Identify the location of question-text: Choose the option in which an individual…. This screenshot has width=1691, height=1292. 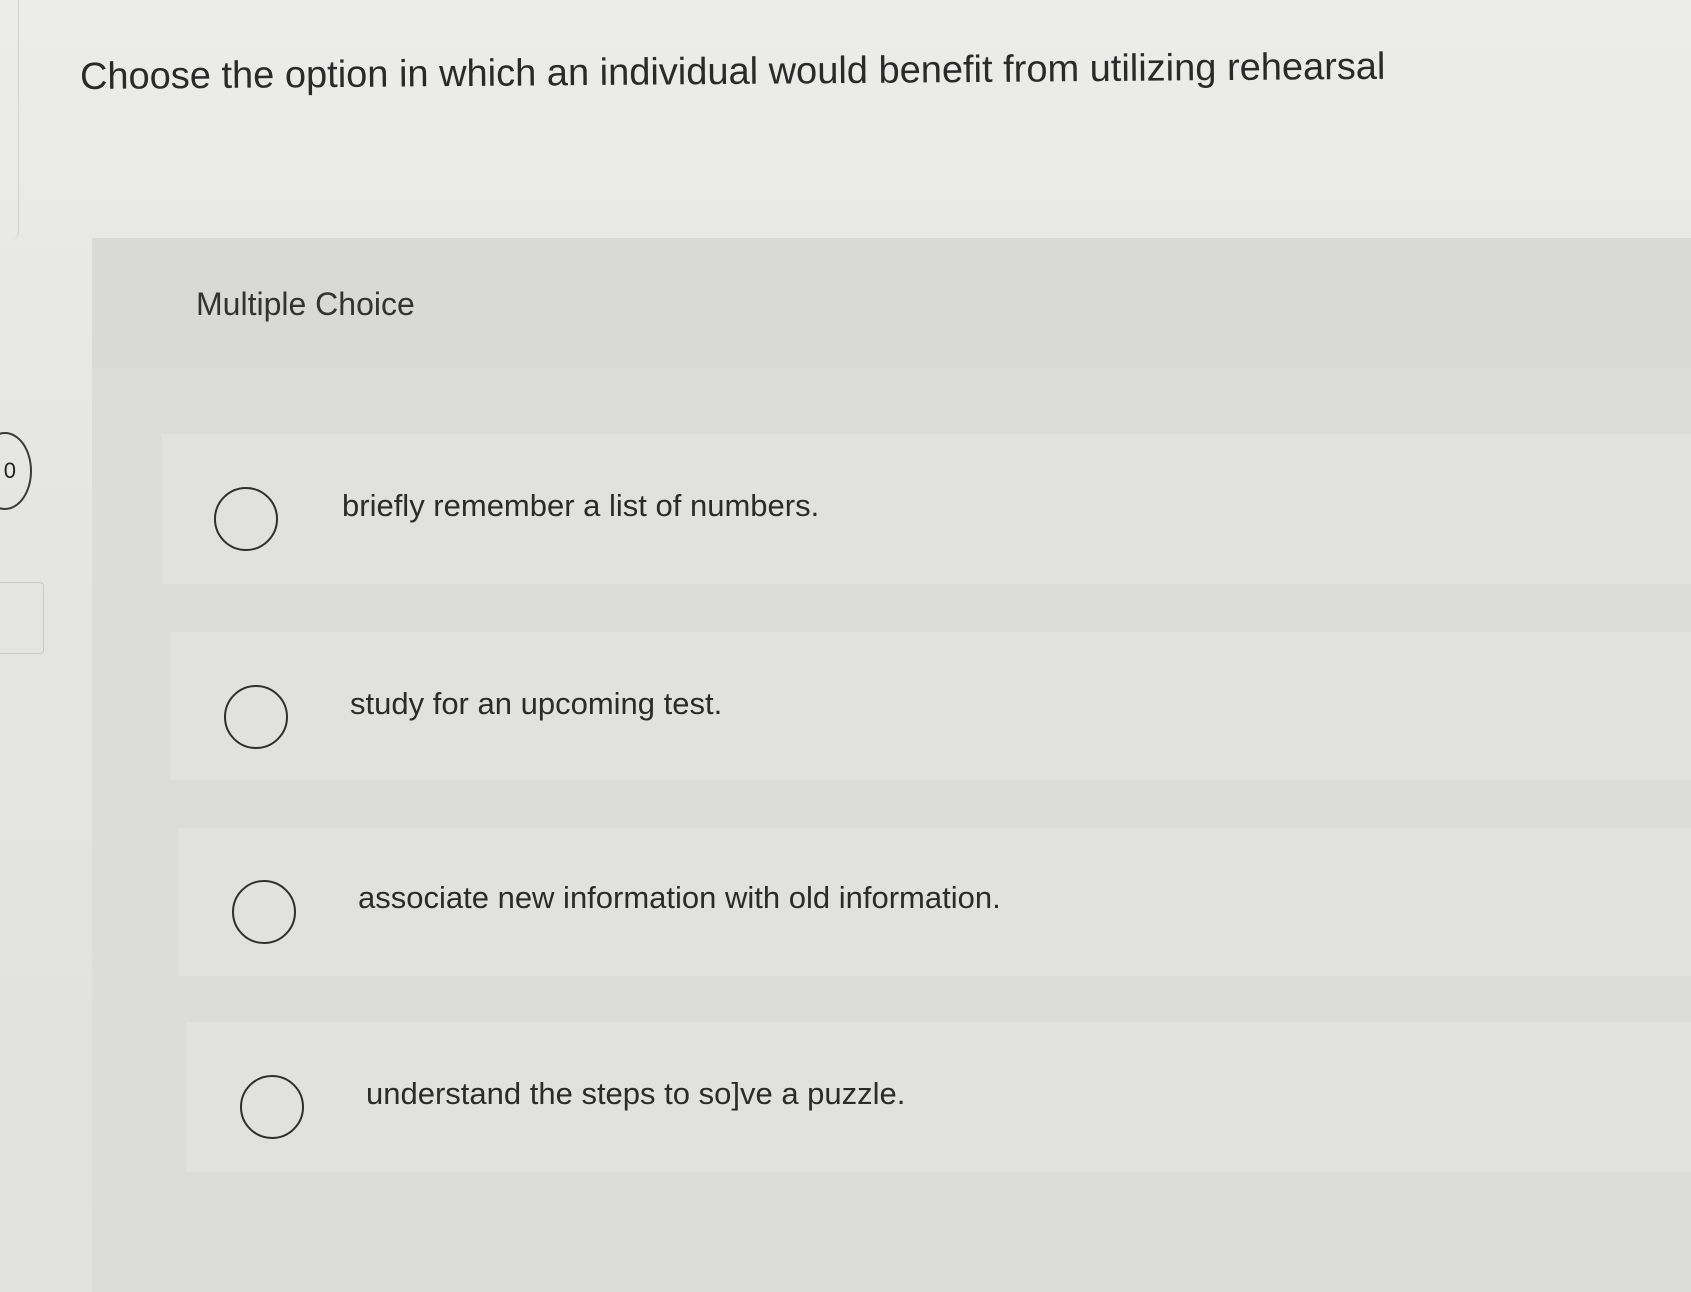
(732, 71).